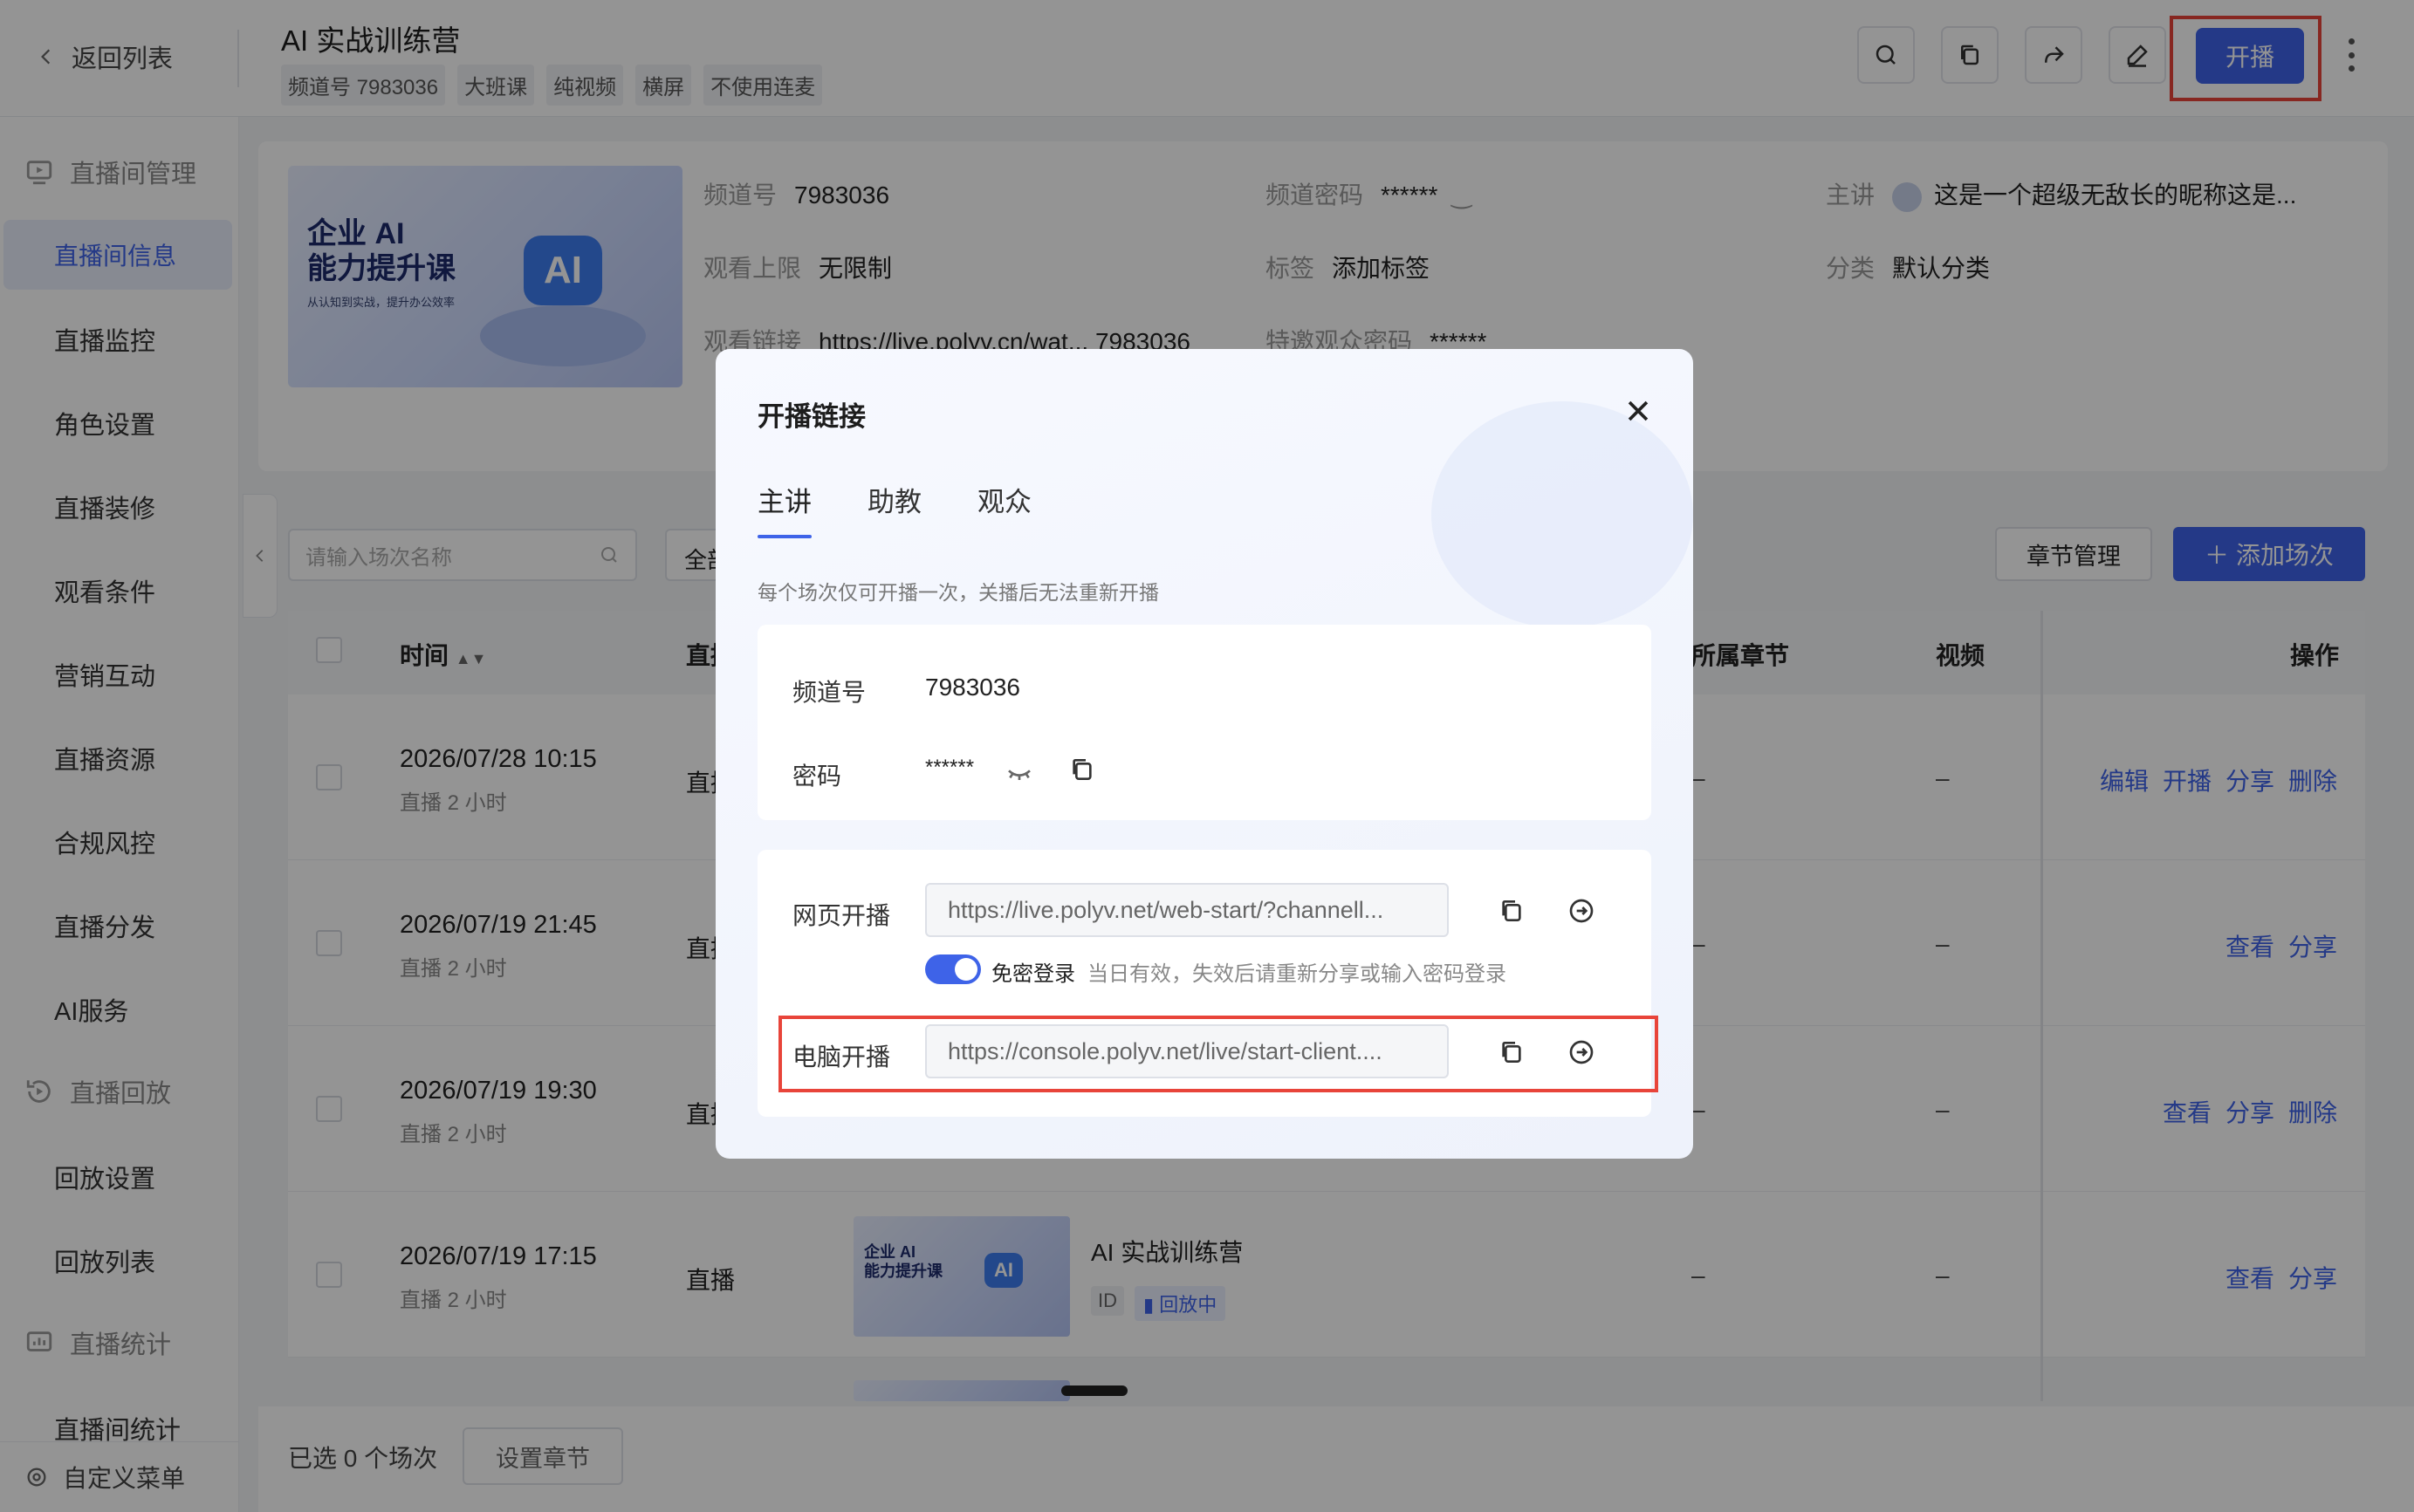 This screenshot has width=2414, height=1512. I want to click on channel-no-label: 频道号, so click(829, 692).